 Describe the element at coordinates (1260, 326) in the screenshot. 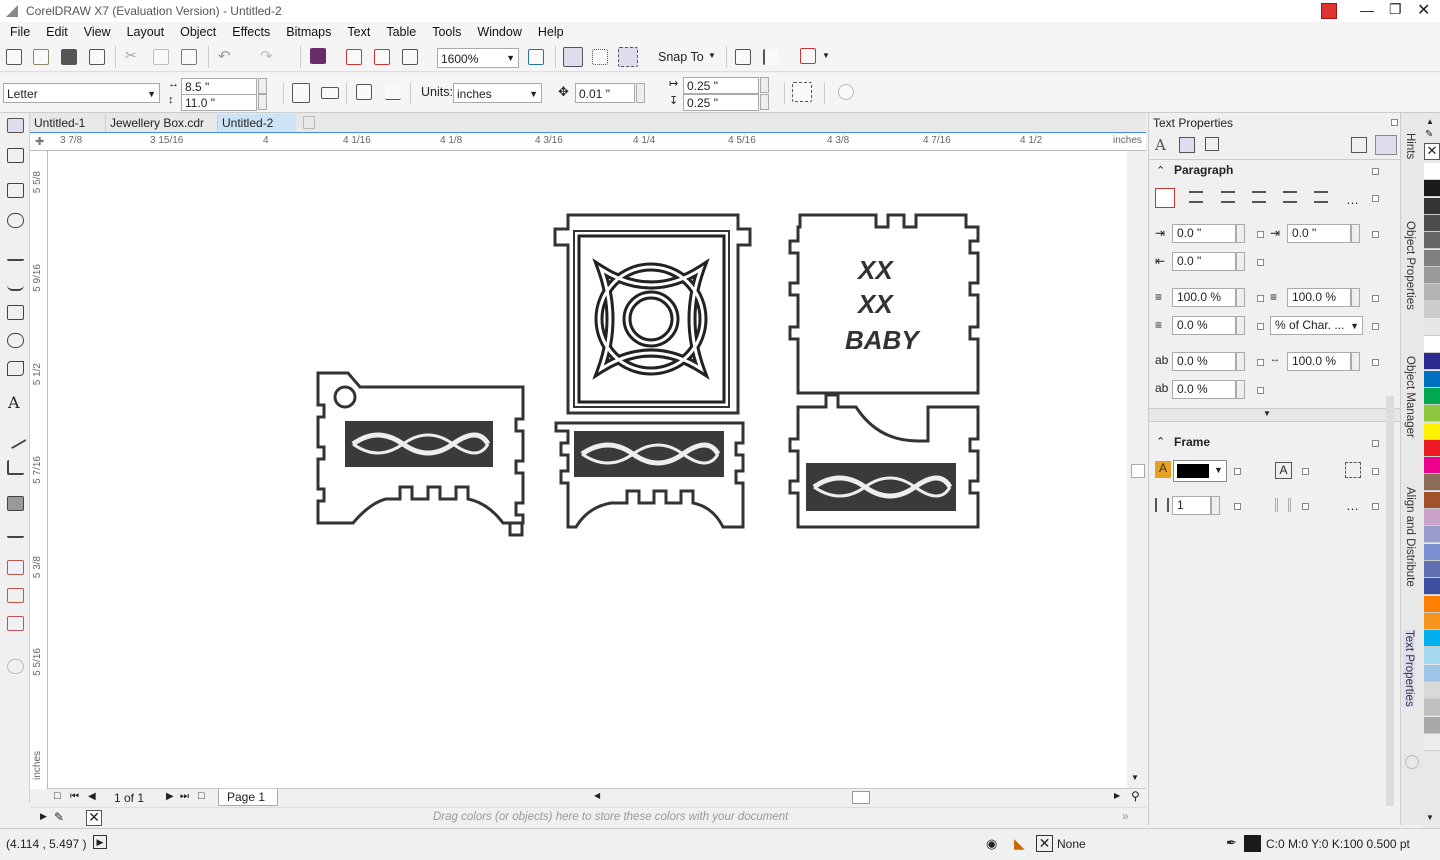

I see `after-paragraph-lock-icon` at that location.